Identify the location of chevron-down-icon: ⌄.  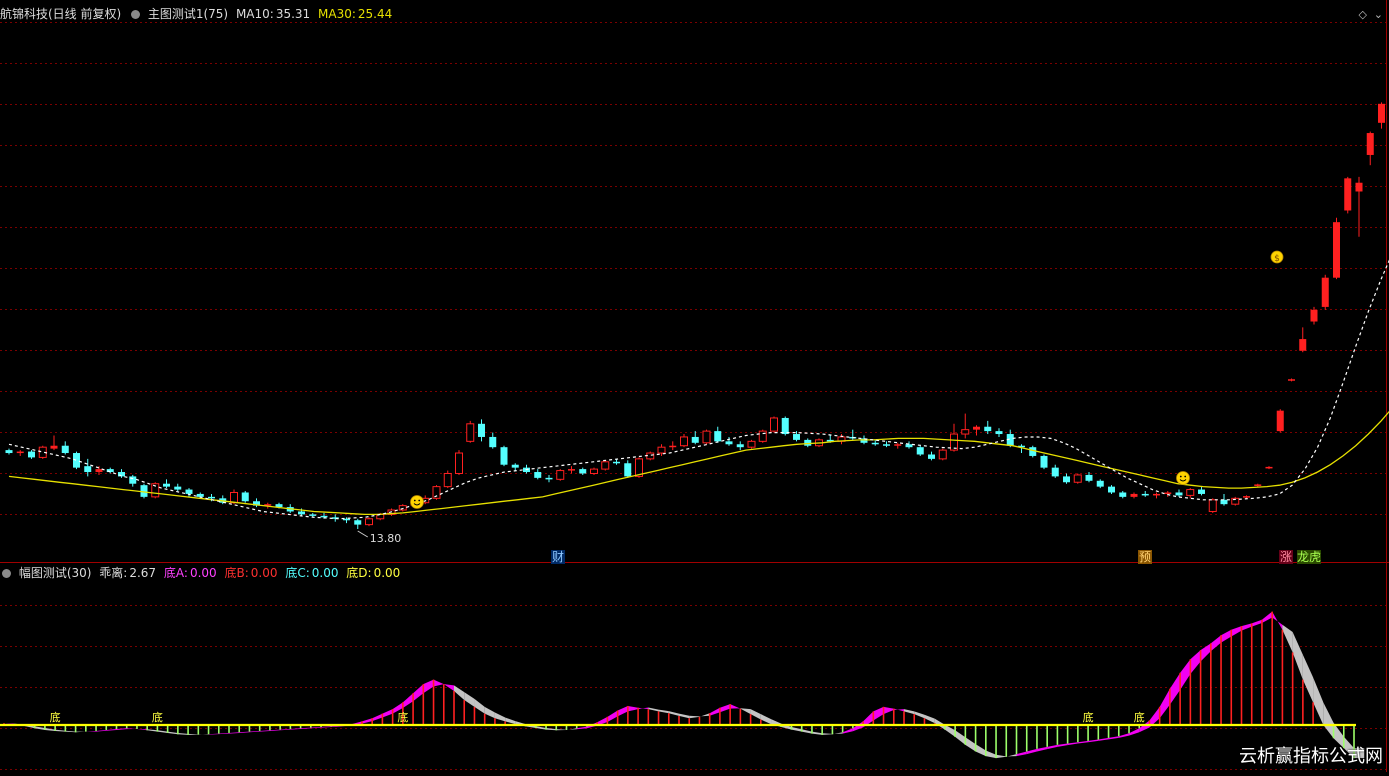
(1378, 14).